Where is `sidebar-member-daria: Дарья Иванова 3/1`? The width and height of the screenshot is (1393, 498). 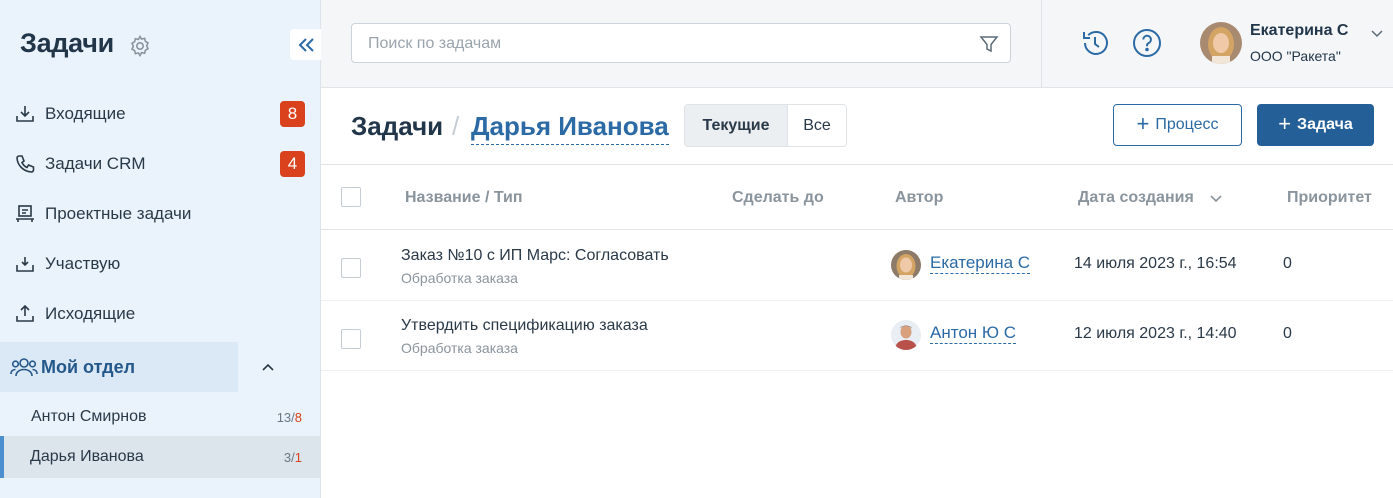
sidebar-member-daria: Дарья Иванова 3/1 is located at coordinates (160, 457).